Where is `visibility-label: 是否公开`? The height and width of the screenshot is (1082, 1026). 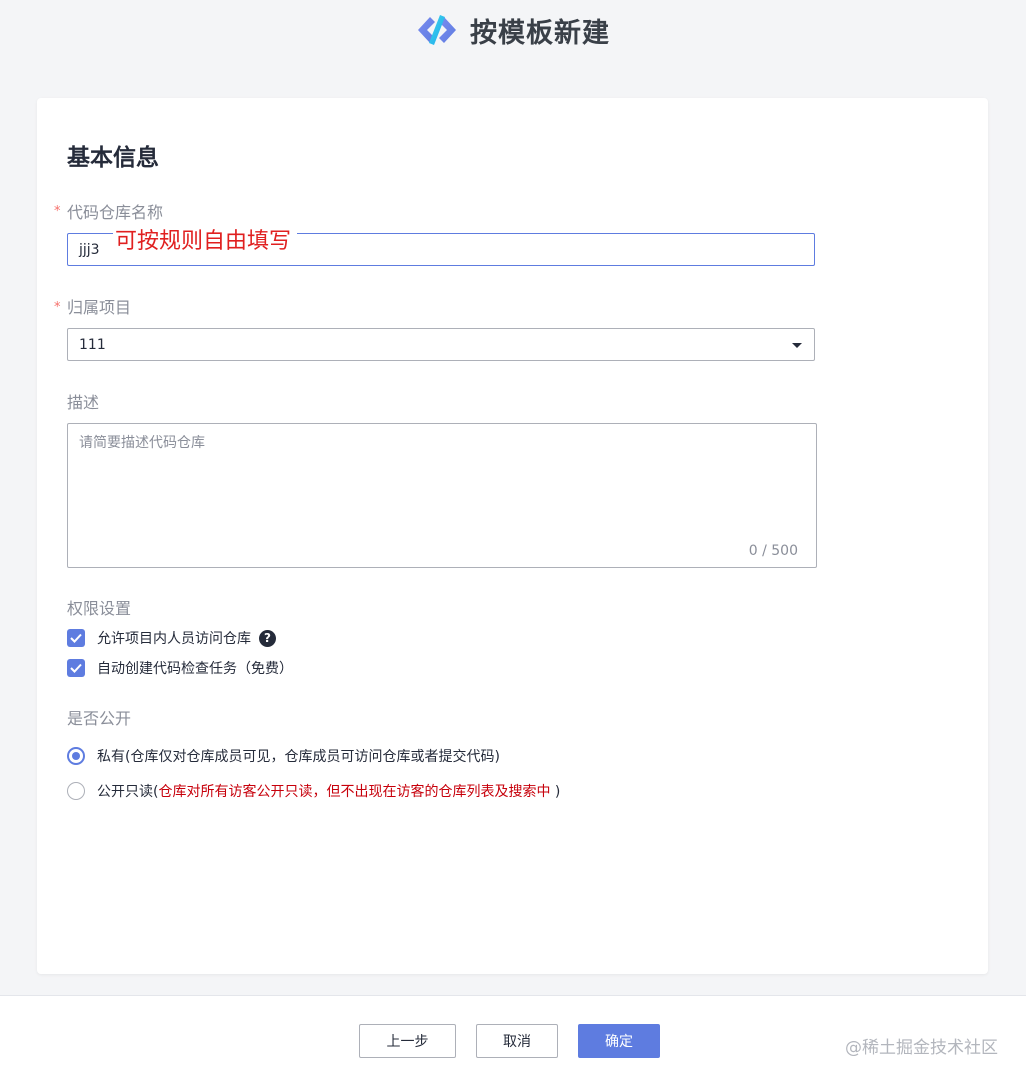
visibility-label: 是否公开 is located at coordinates (99, 718).